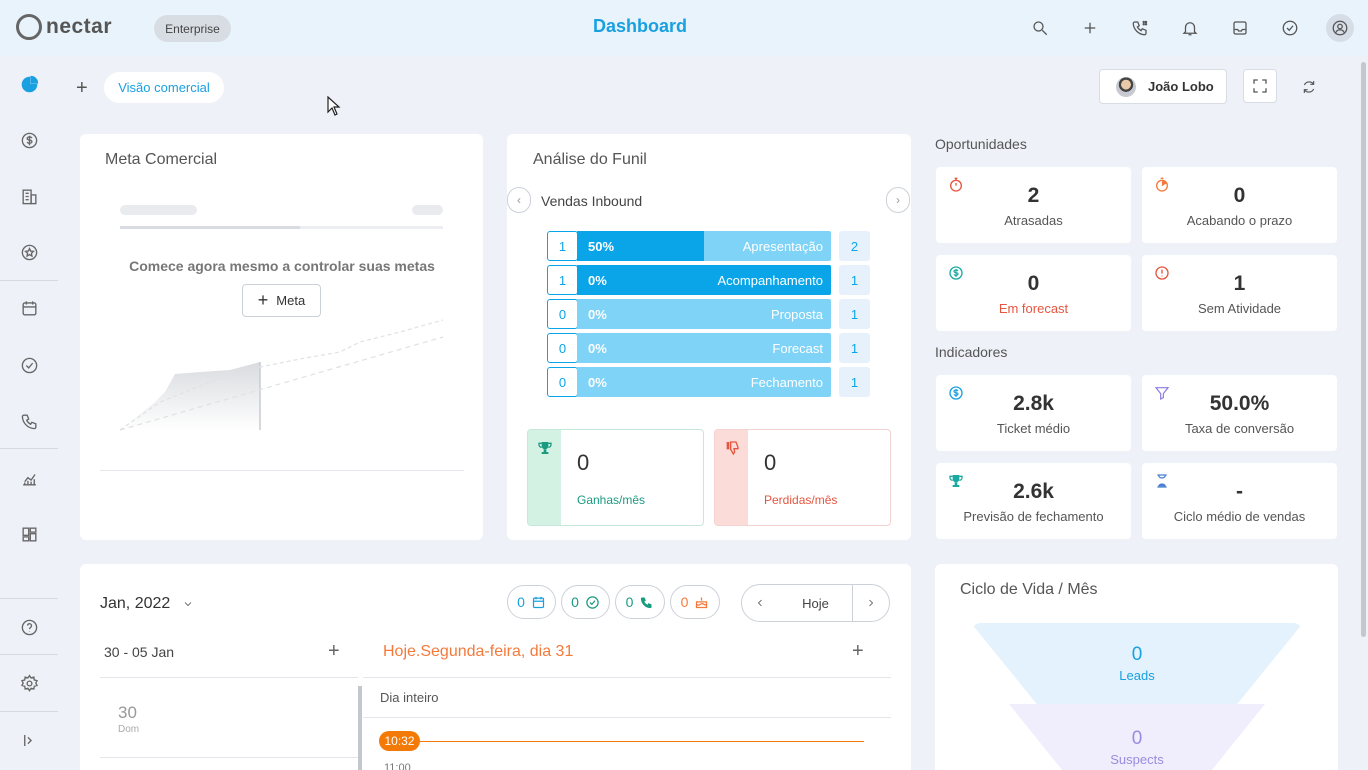 Image resolution: width=1368 pixels, height=770 pixels. I want to click on kpi-label: Sem Atividade, so click(1239, 308).